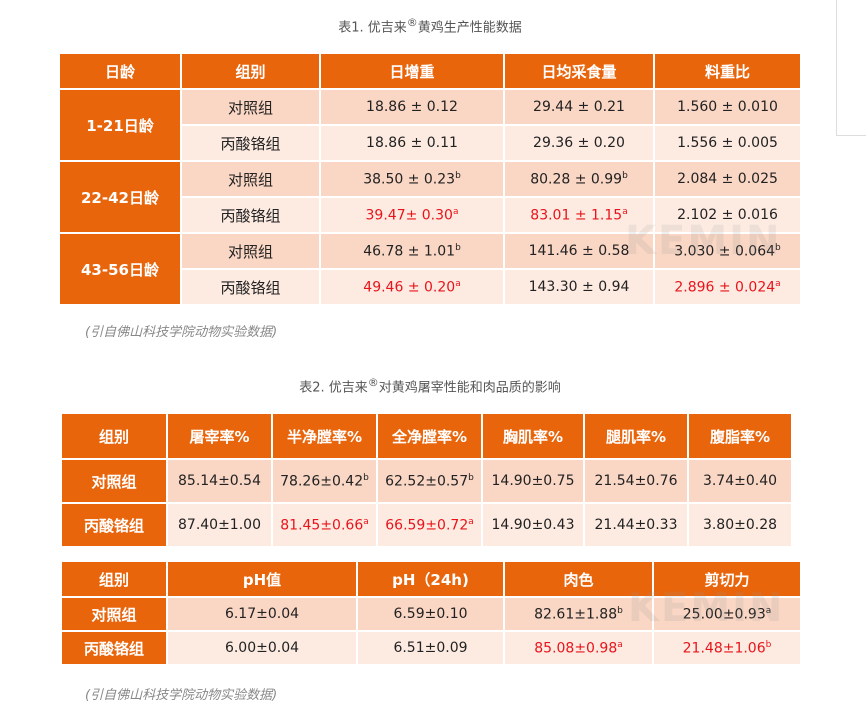 This screenshot has height=720, width=866. Describe the element at coordinates (219, 481) in the screenshot. I see `data-cell: 85.14±0.54` at that location.